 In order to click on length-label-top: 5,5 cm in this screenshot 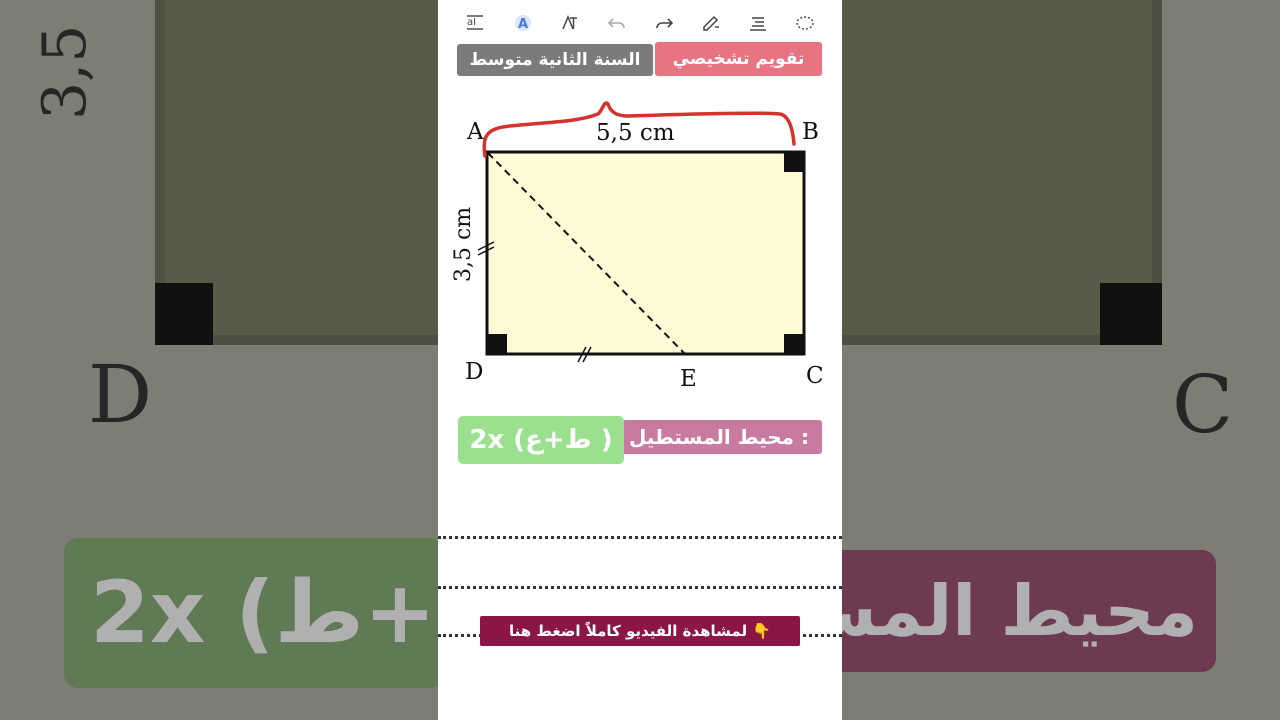, I will do `click(635, 133)`.